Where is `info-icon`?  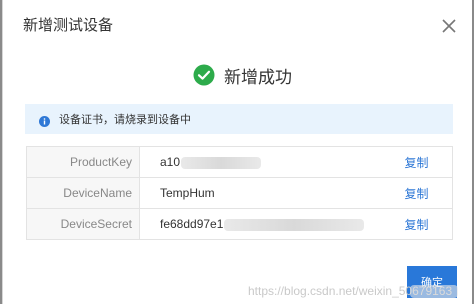
info-icon is located at coordinates (44, 120).